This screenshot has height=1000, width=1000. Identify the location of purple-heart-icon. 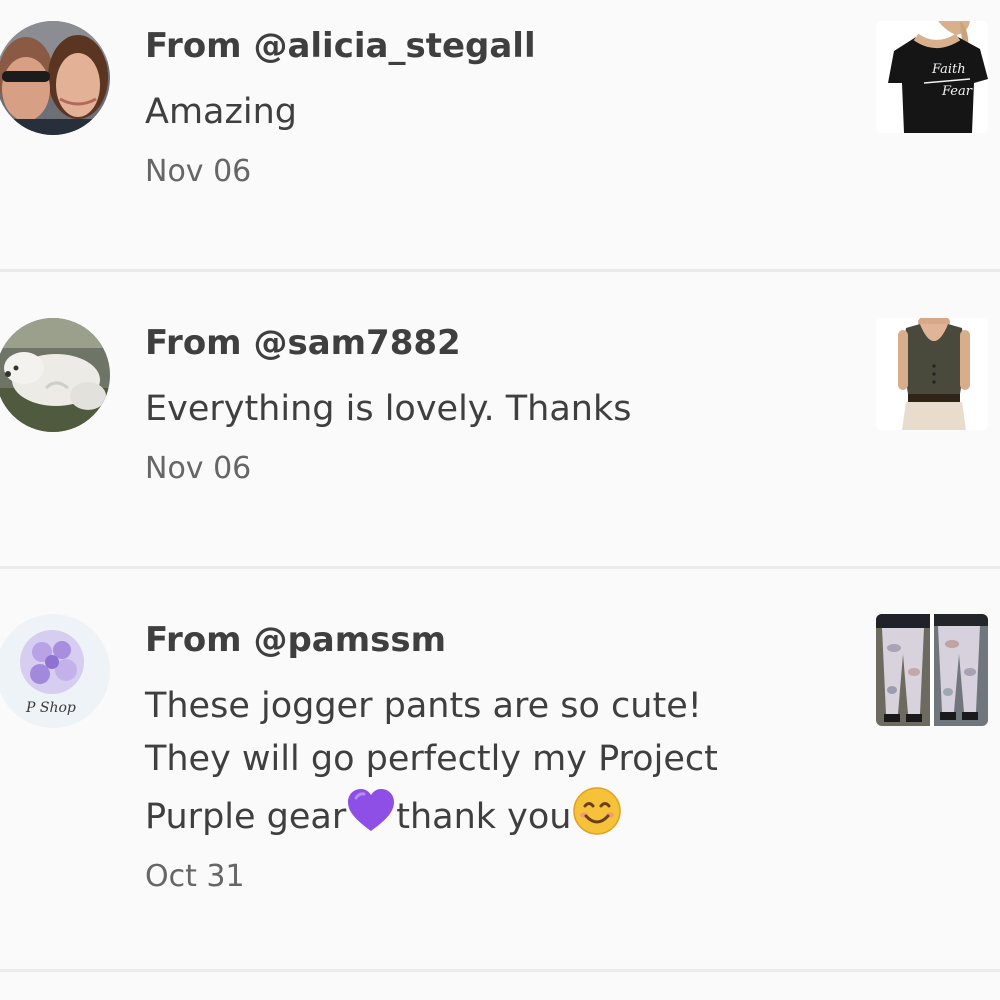
(371, 810).